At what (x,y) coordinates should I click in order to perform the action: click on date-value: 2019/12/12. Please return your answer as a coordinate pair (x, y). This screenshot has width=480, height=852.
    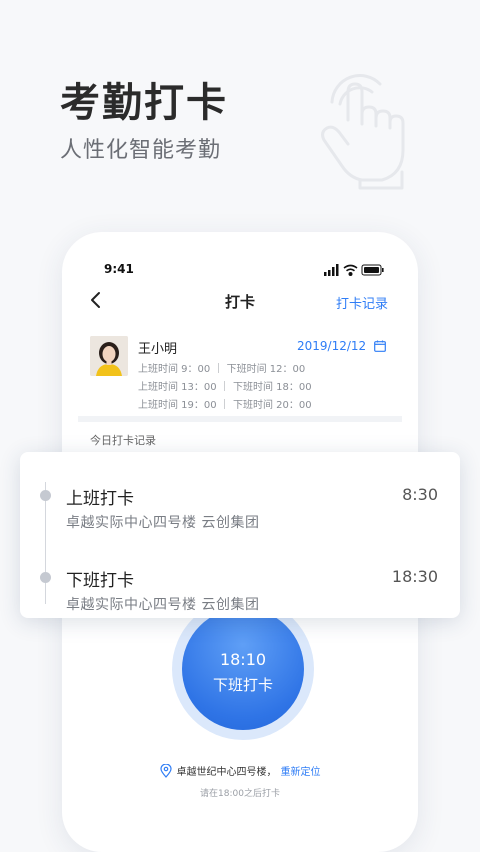
    Looking at the image, I should click on (332, 346).